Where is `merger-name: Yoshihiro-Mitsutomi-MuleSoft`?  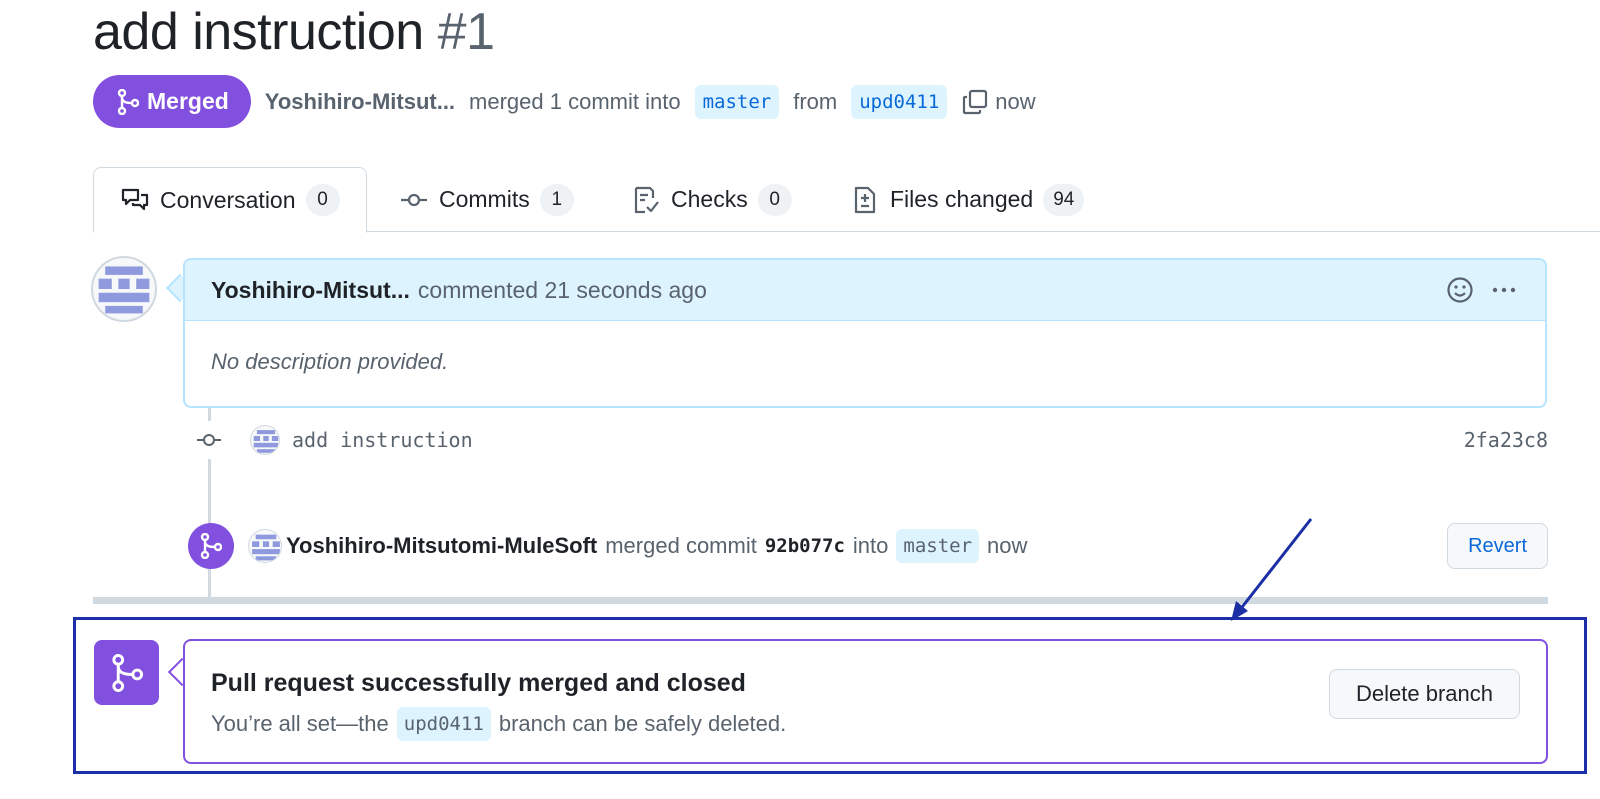
merger-name: Yoshihiro-Mitsutomi-MuleSoft is located at coordinates (441, 546).